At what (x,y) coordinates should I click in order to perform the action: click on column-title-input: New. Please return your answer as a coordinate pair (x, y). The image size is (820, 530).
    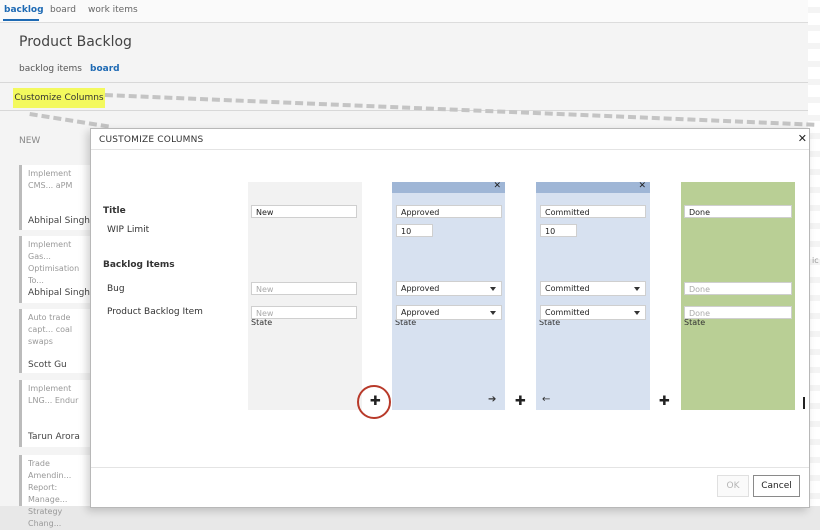
    Looking at the image, I should click on (304, 211).